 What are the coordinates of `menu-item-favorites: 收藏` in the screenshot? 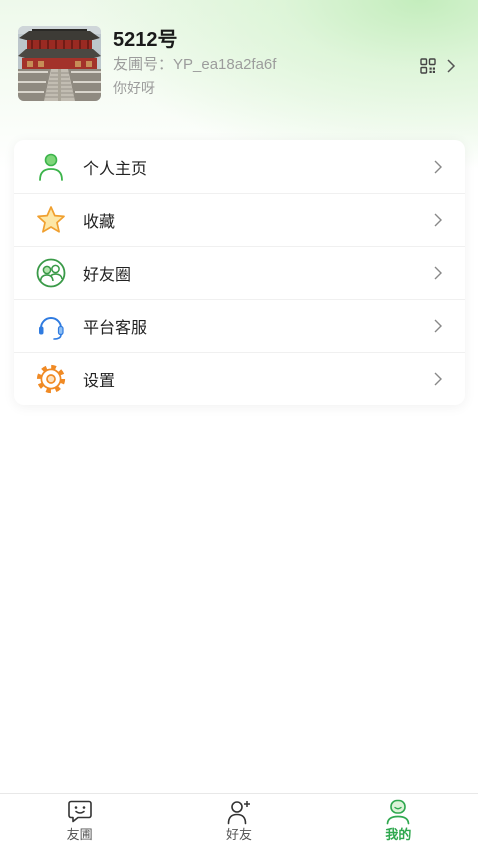 It's located at (239, 219).